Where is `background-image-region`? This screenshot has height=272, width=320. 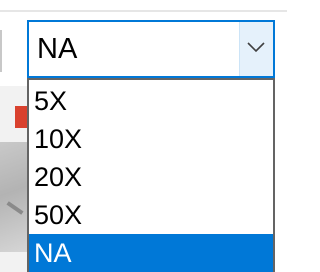 background-image-region is located at coordinates (14, 197).